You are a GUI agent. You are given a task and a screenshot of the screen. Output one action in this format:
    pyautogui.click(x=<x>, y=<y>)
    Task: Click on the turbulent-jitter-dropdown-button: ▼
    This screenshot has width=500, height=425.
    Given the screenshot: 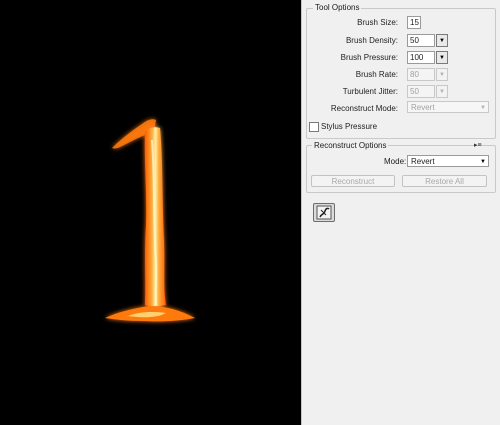 What is the action you would take?
    pyautogui.click(x=442, y=91)
    